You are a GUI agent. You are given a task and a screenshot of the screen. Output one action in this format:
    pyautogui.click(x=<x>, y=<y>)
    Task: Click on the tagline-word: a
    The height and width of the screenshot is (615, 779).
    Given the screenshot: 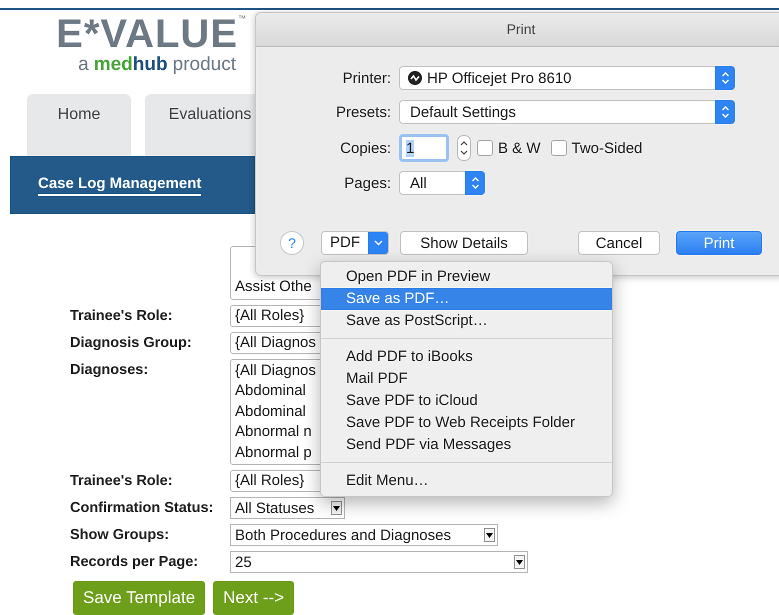 What is the action you would take?
    pyautogui.click(x=83, y=65)
    